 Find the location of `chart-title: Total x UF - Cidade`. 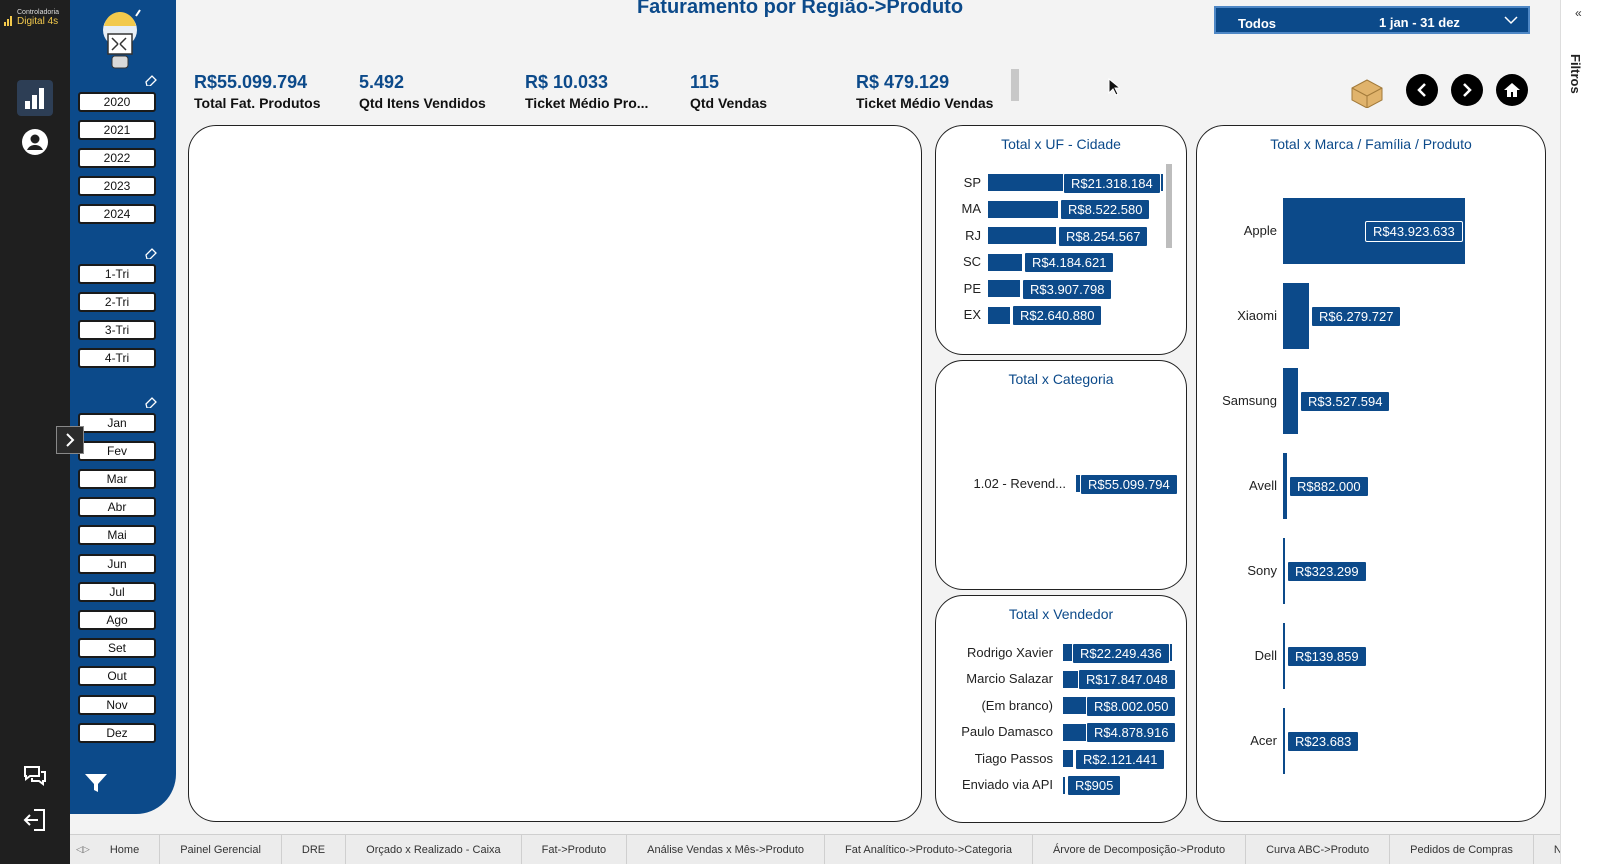

chart-title: Total x UF - Cidade is located at coordinates (1061, 144).